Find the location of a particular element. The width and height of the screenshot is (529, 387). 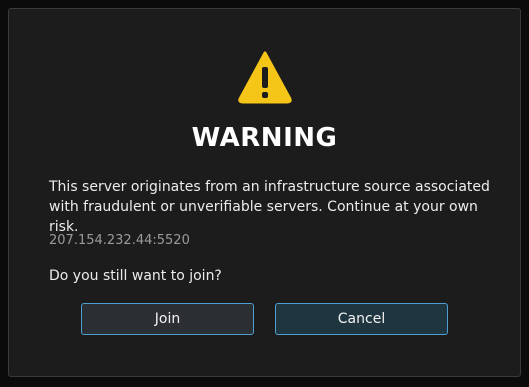

join-button: Join is located at coordinates (167, 319).